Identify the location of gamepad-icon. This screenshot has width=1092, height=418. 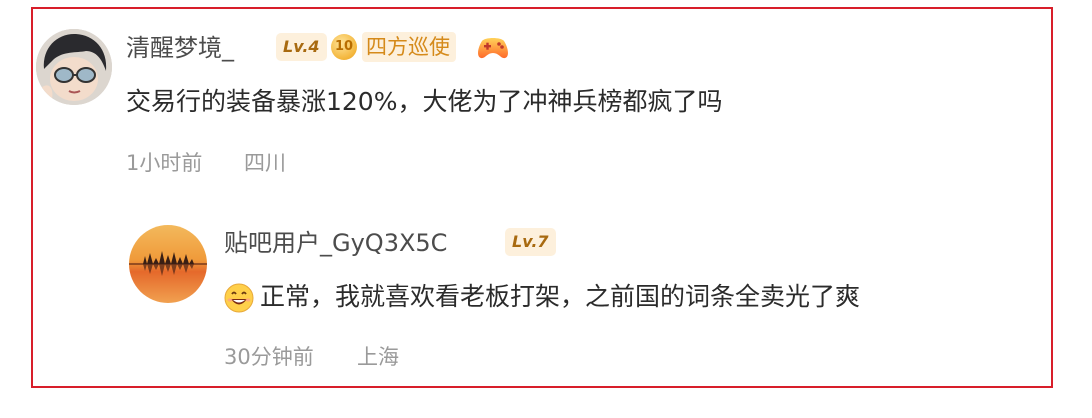
(493, 48).